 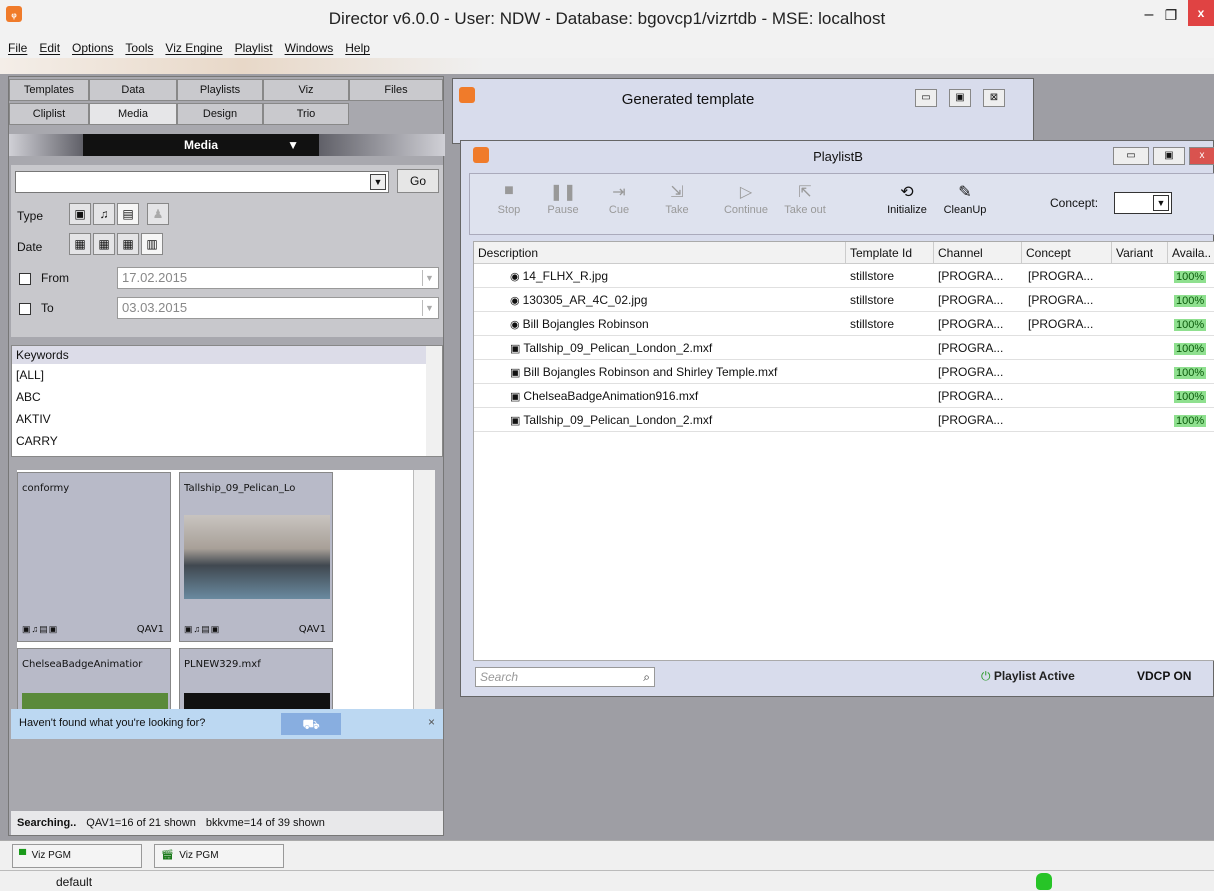 I want to click on keyword-item: [ALL], so click(x=30, y=375).